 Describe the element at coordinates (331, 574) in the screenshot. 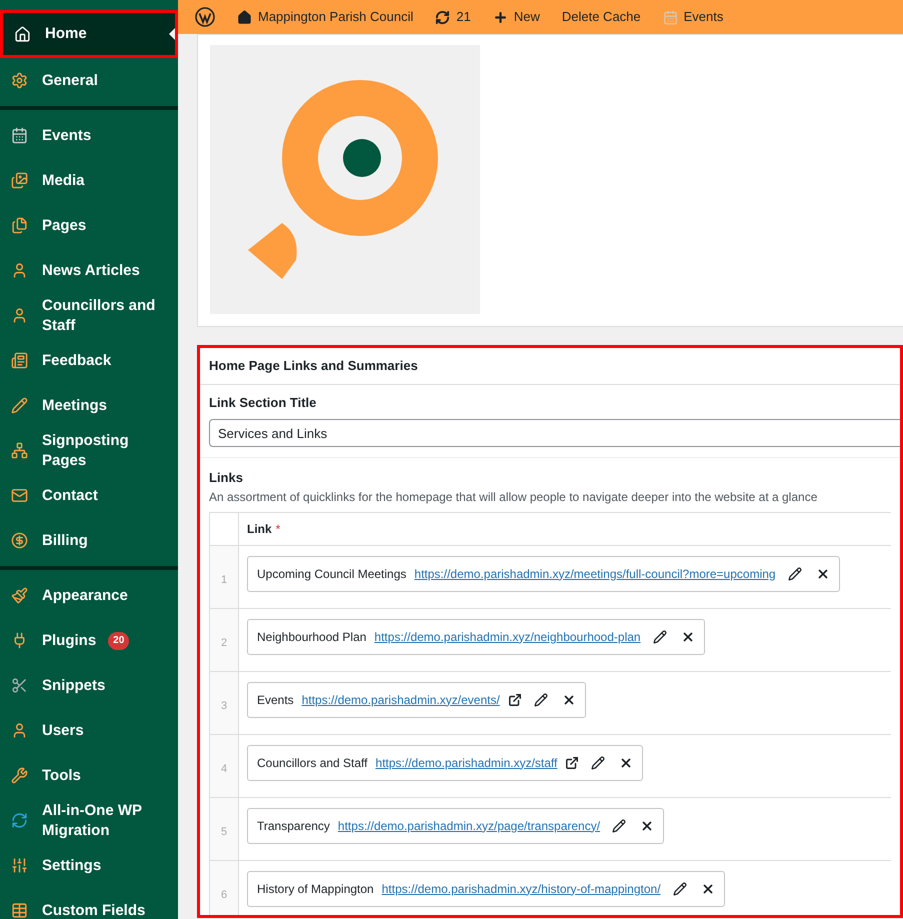

I see `link-title: Upcoming Council Meetings` at that location.